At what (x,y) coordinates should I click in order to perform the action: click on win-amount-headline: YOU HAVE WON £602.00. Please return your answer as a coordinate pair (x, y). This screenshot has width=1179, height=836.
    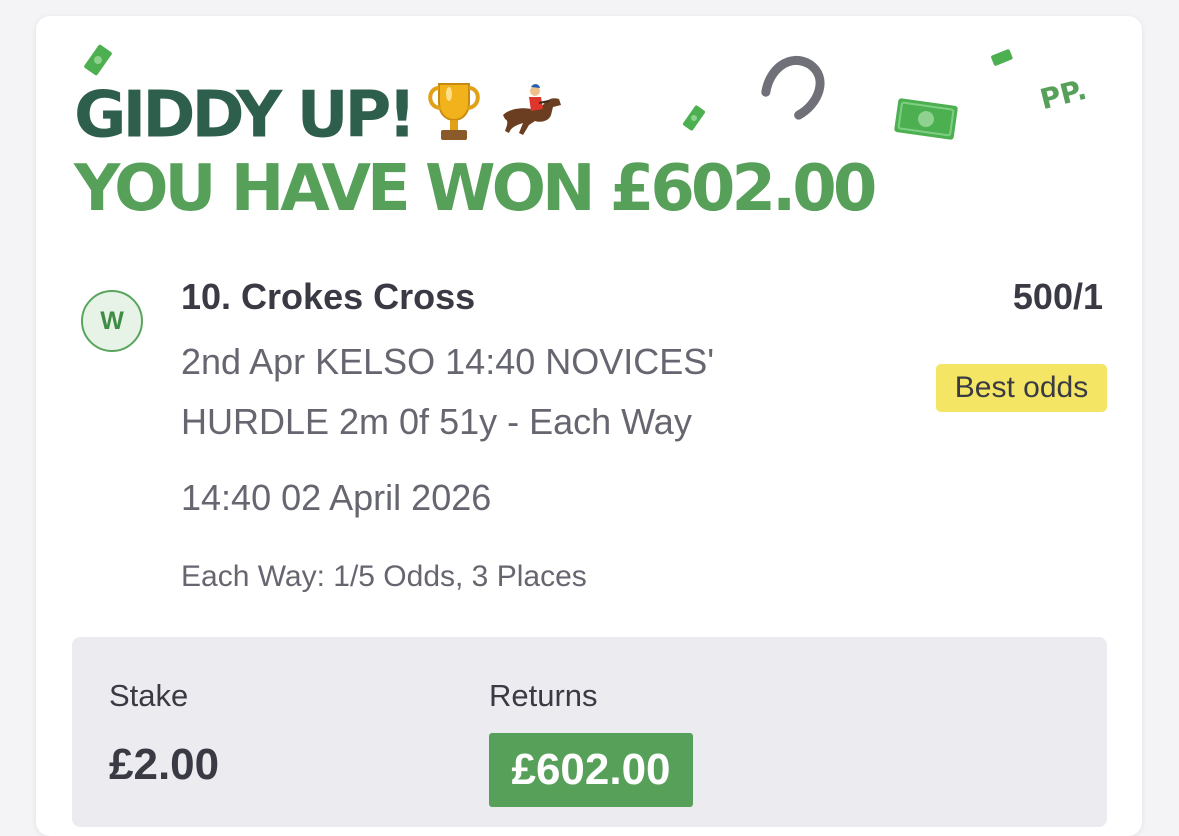
    Looking at the image, I should click on (475, 189).